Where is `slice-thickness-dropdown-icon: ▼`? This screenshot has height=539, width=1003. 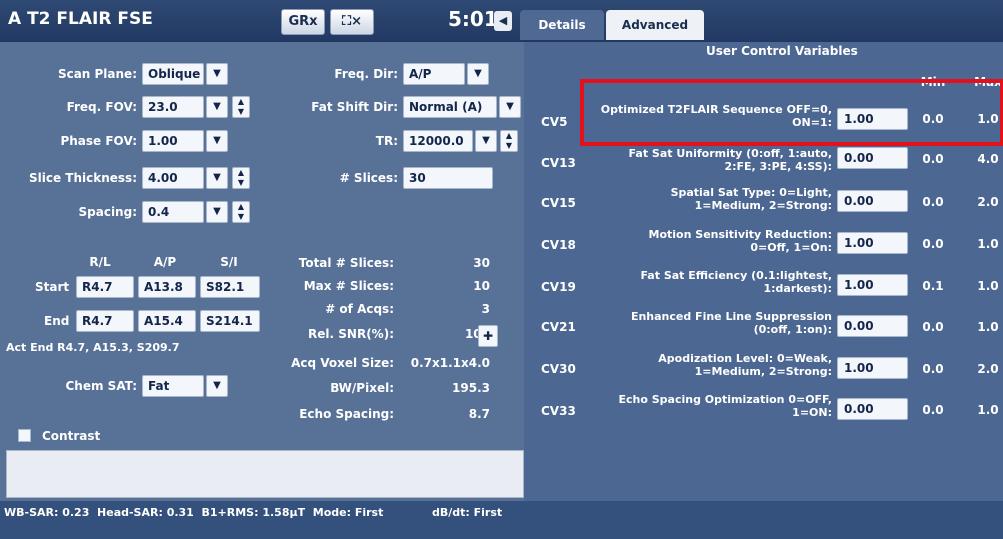
slice-thickness-dropdown-icon: ▼ is located at coordinates (217, 178).